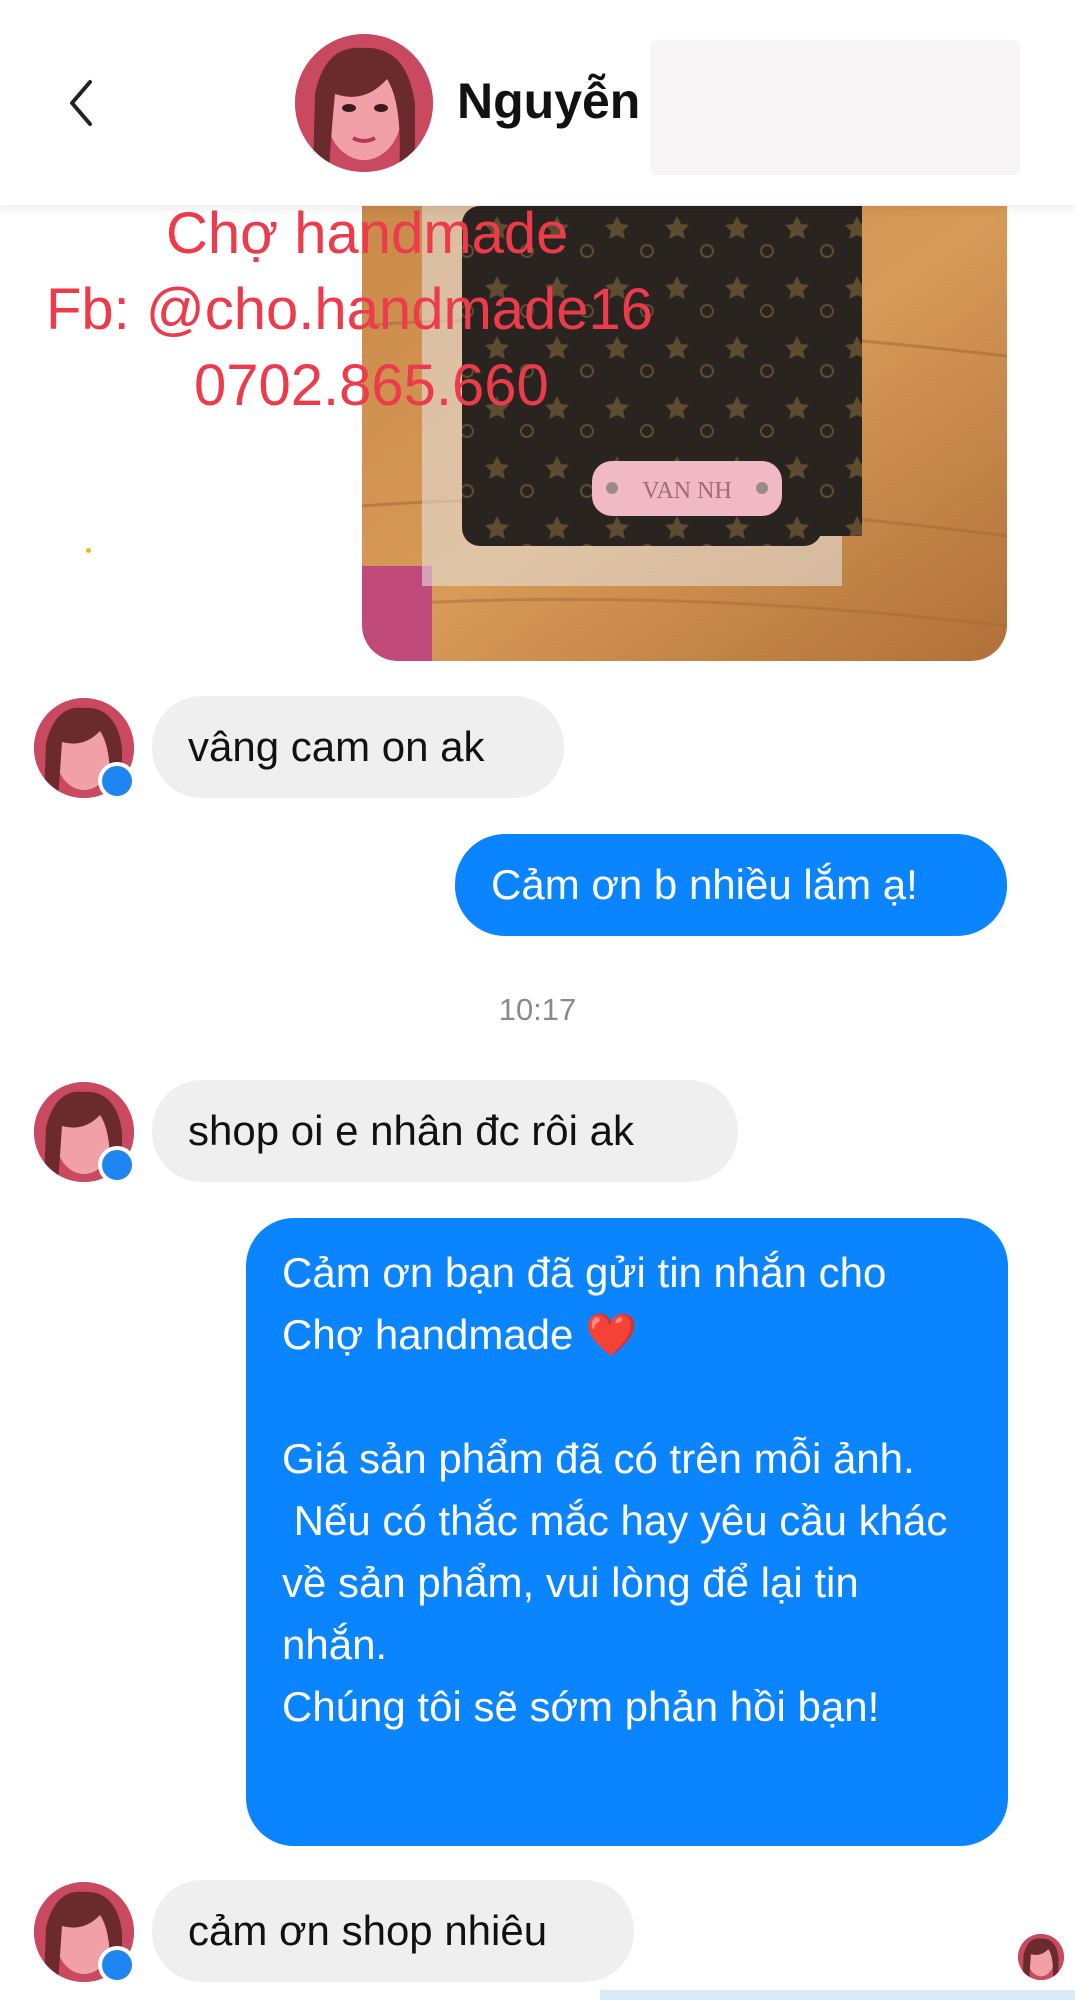  I want to click on bottom-bar, so click(837, 1995).